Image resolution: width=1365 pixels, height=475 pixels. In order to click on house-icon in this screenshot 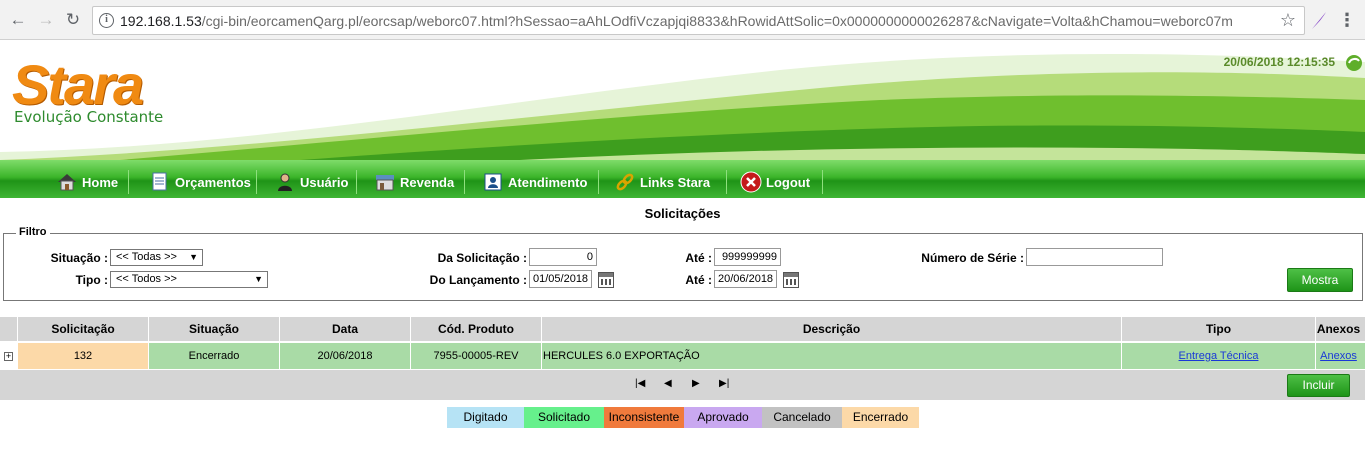, I will do `click(67, 182)`.